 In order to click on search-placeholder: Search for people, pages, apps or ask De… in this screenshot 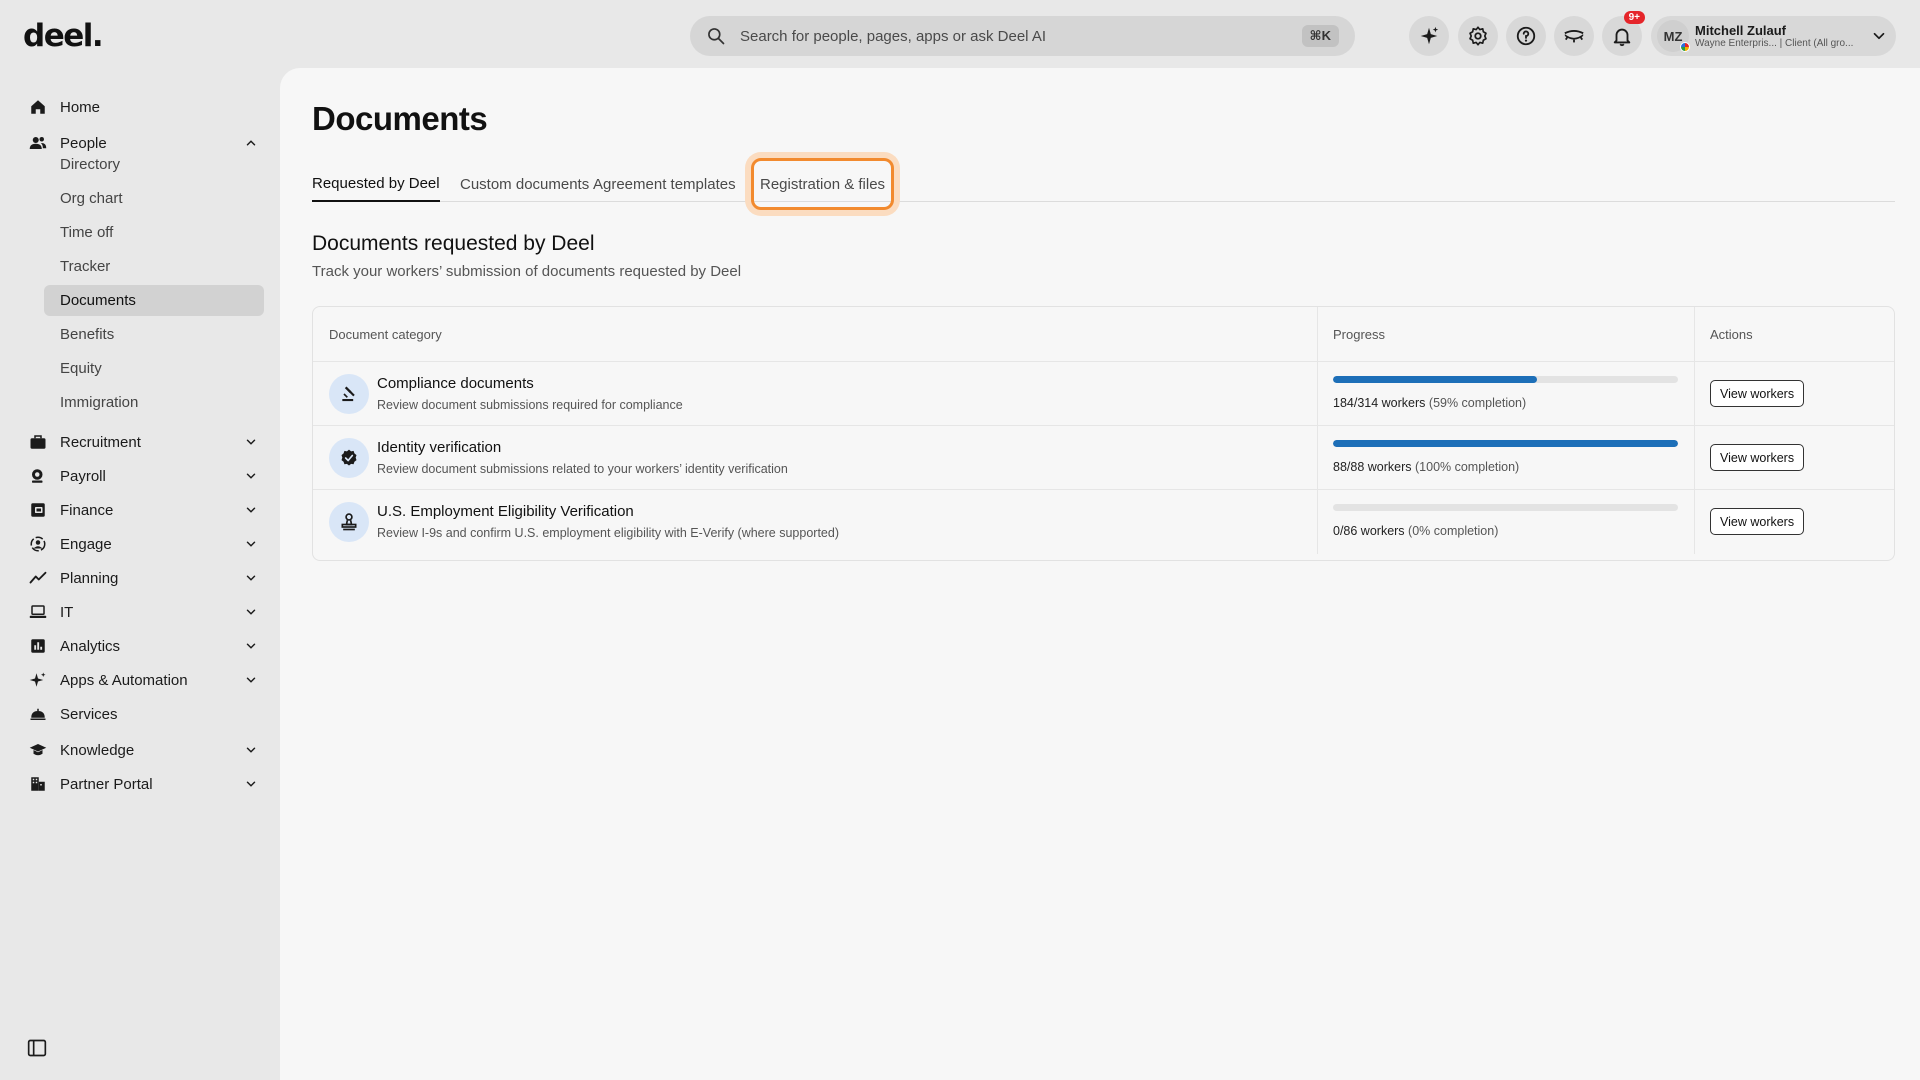, I will do `click(1021, 36)`.